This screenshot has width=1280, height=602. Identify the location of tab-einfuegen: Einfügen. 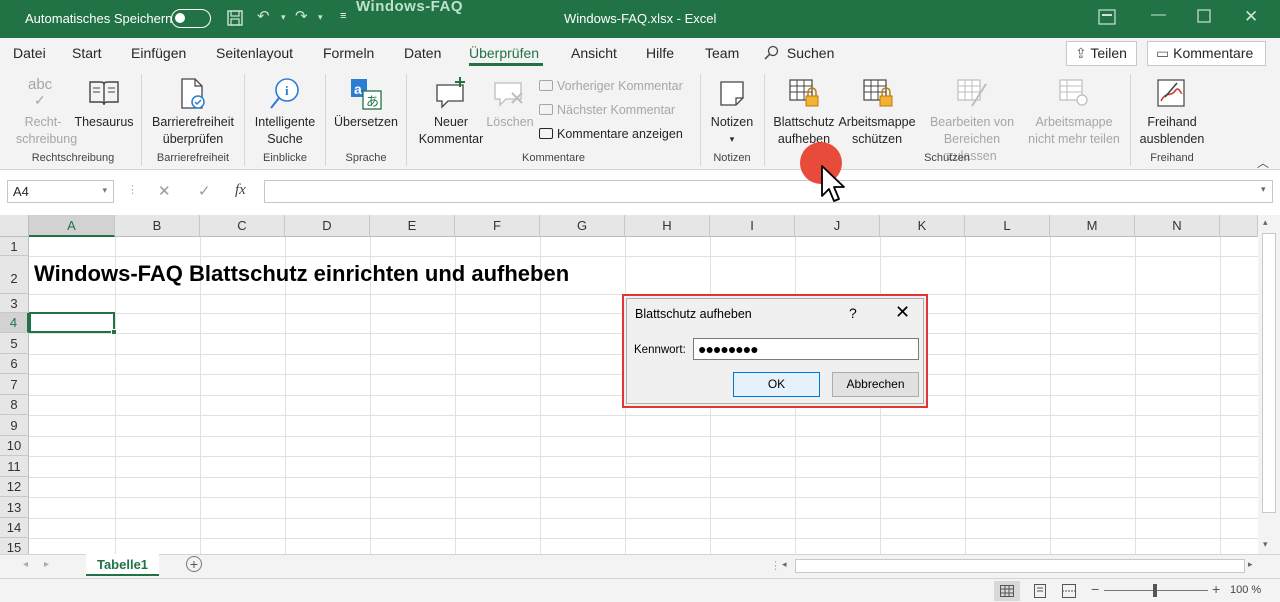
(158, 53).